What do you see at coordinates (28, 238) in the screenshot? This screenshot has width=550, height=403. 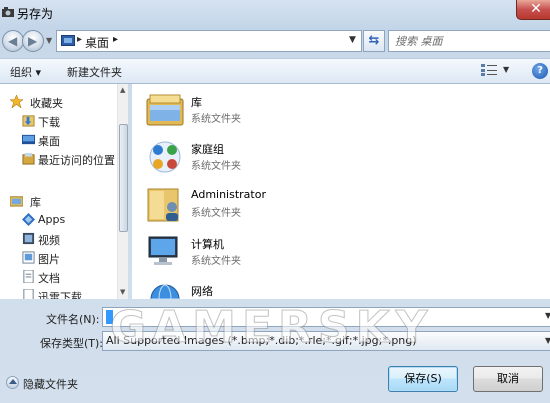 I see `videos-icon` at bounding box center [28, 238].